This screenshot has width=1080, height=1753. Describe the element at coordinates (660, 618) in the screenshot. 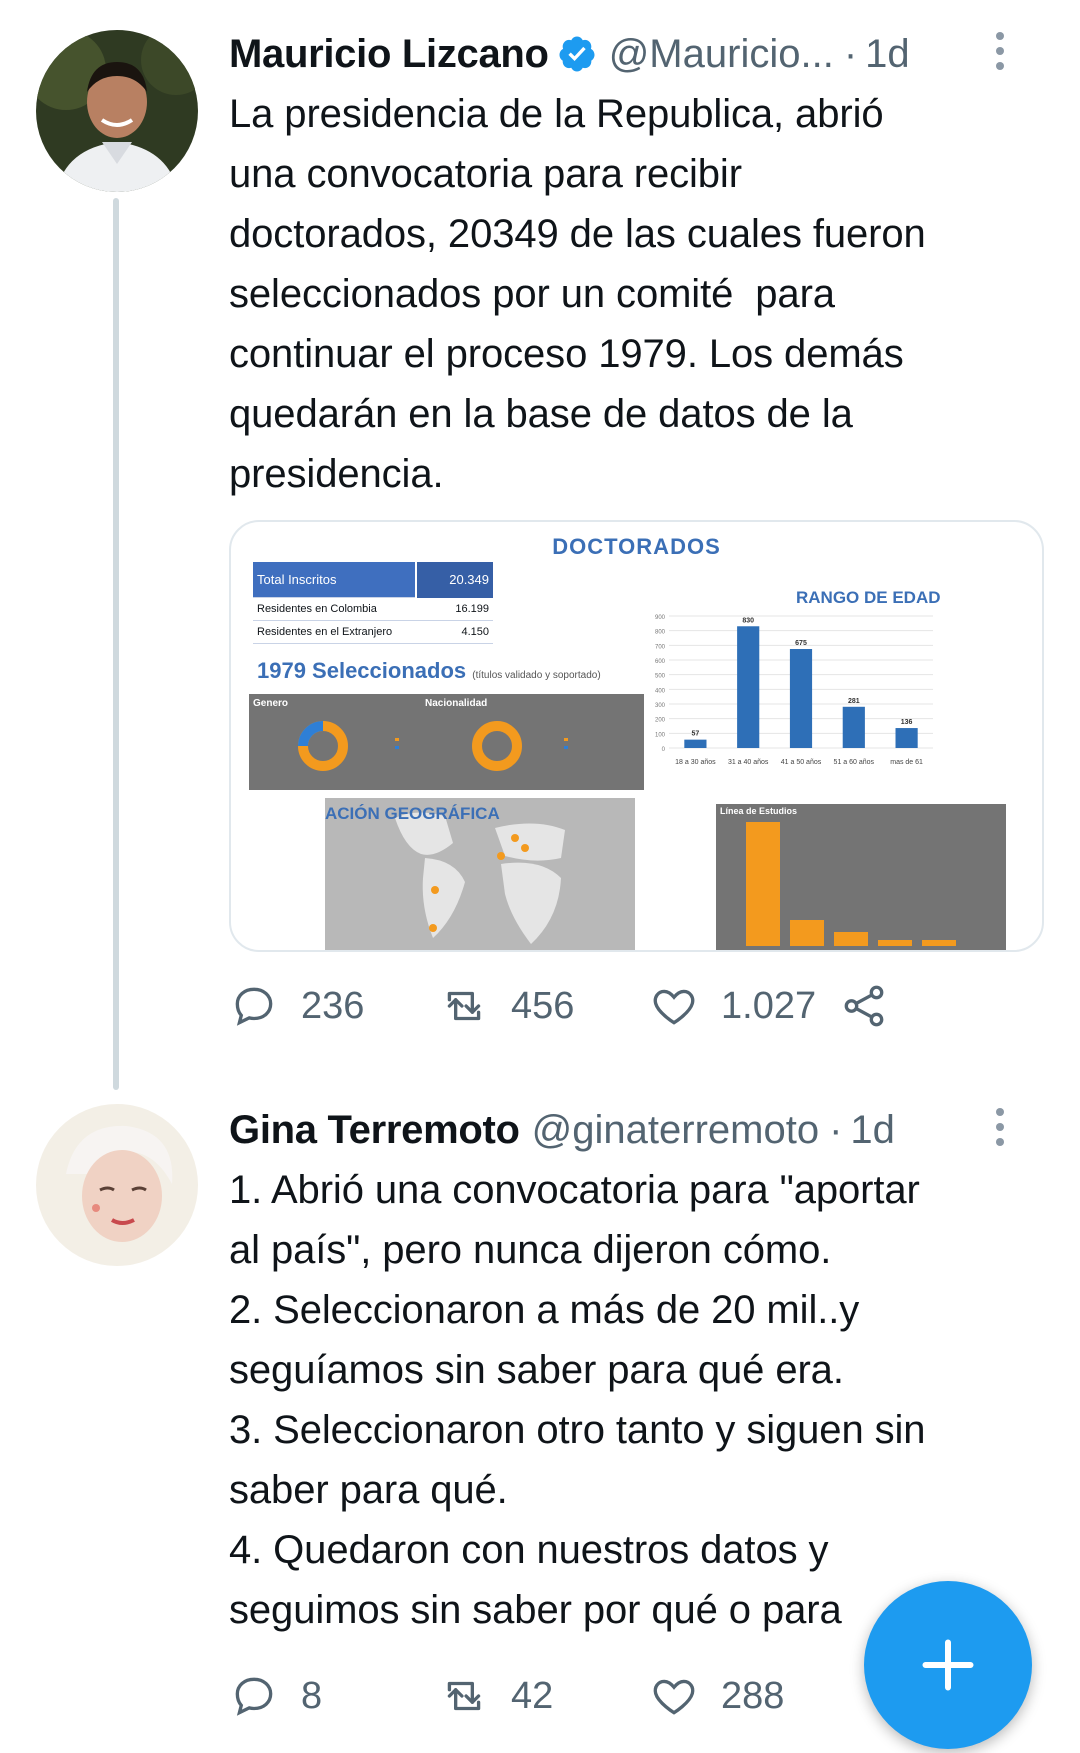

I see `y-tick-label: 900` at that location.